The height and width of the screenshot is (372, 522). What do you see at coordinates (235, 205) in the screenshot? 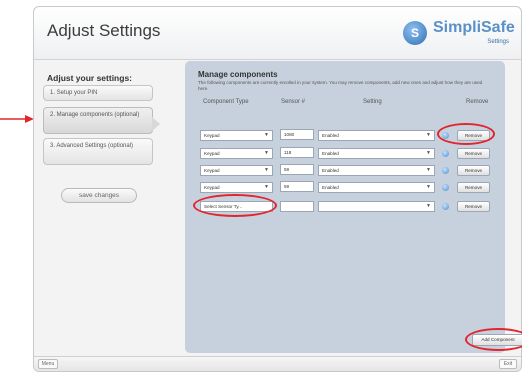
I see `select-sensor-highlight-ellipse` at bounding box center [235, 205].